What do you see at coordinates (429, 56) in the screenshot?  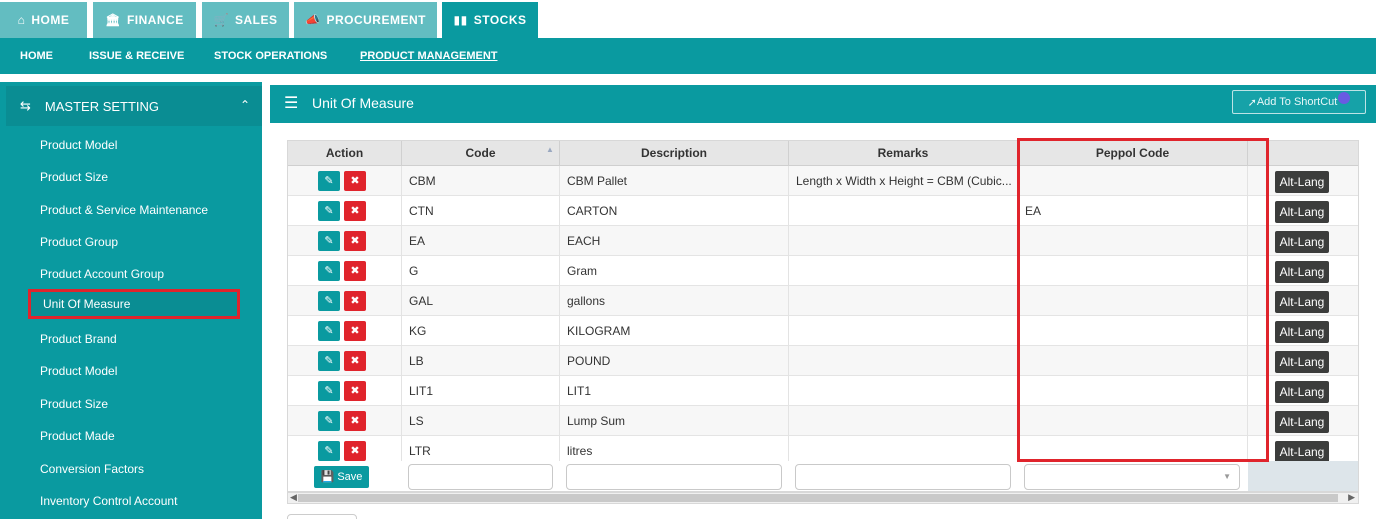 I see `submenu-product-management: PRODUCT MANAGEMENT` at bounding box center [429, 56].